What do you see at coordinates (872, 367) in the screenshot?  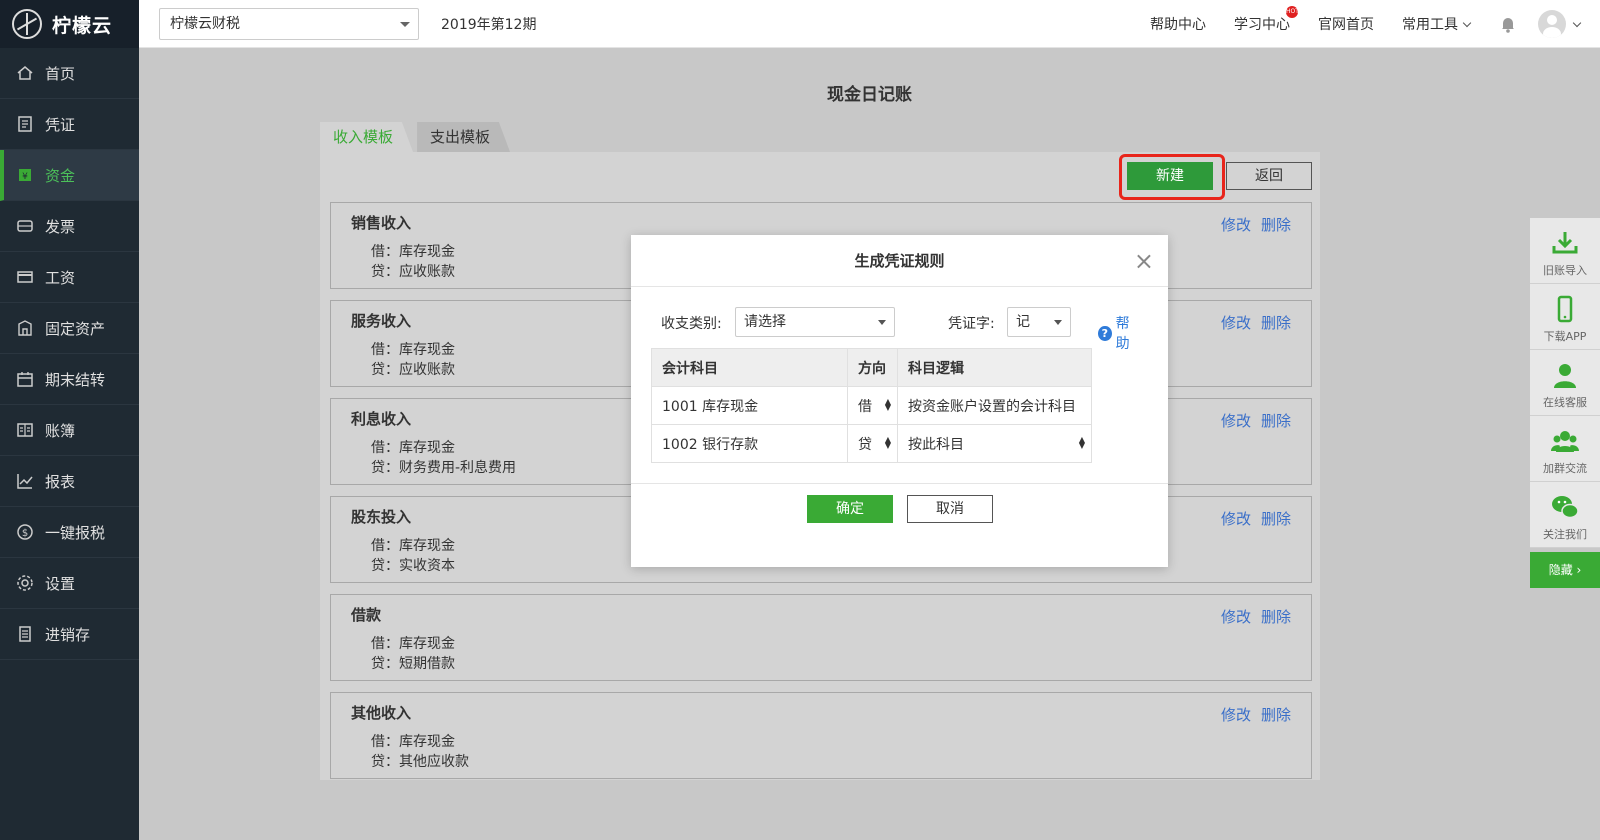 I see `column-header-direction: 方向` at bounding box center [872, 367].